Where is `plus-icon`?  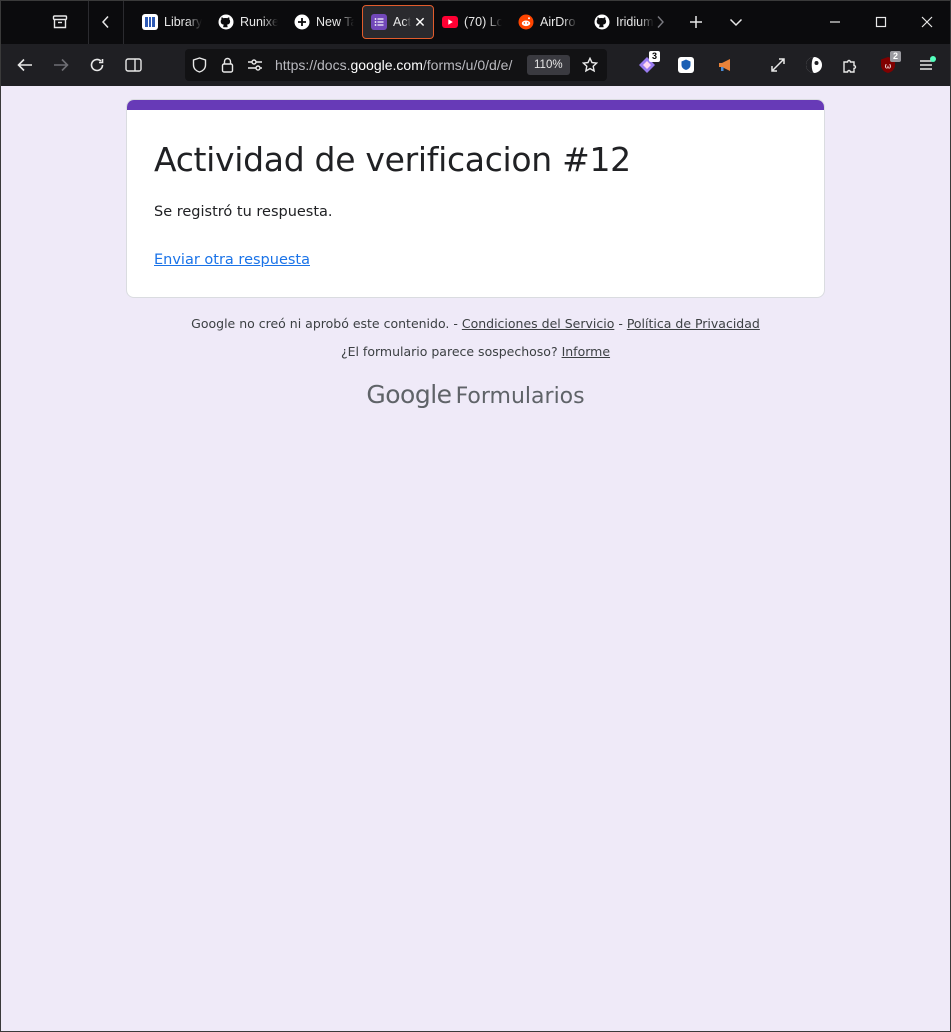 plus-icon is located at coordinates (696, 22).